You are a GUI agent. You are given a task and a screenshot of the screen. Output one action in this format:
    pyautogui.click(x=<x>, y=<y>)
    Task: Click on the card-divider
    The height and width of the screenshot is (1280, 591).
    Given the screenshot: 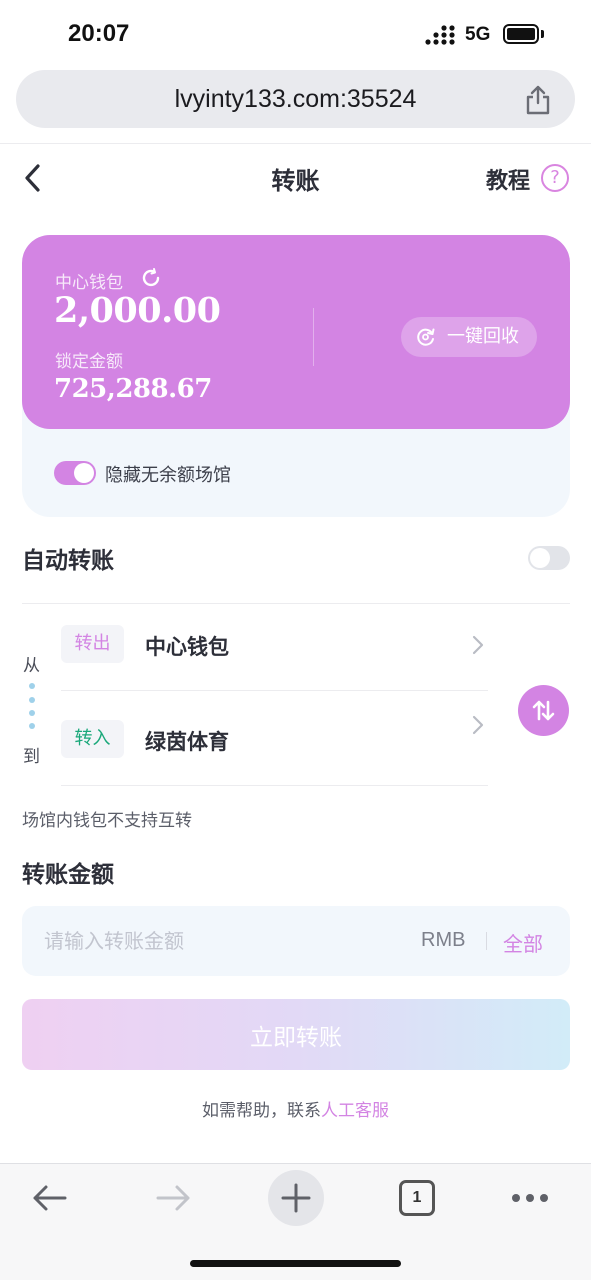 What is the action you would take?
    pyautogui.click(x=313, y=337)
    